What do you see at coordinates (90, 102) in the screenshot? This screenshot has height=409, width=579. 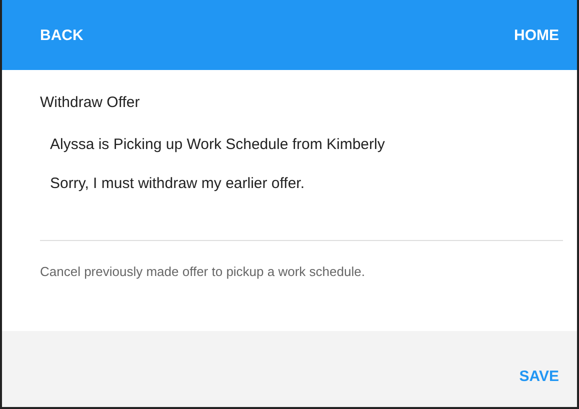 I see `page-title: Withdraw Offer` at bounding box center [90, 102].